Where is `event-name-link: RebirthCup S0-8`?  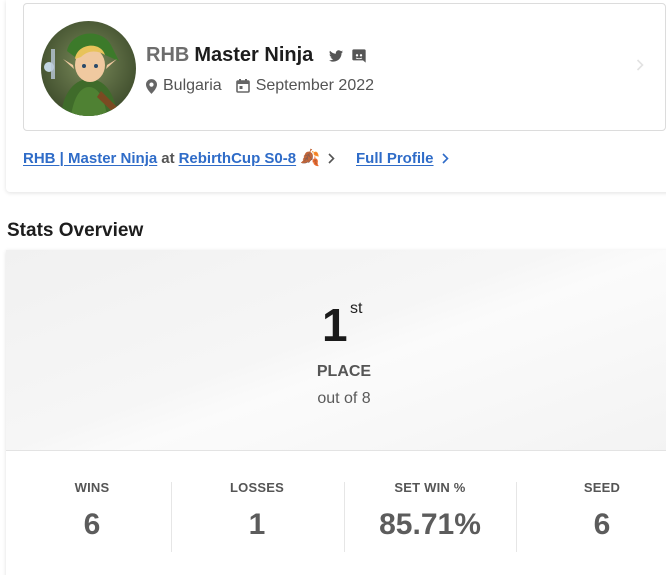 event-name-link: RebirthCup S0-8 is located at coordinates (238, 158).